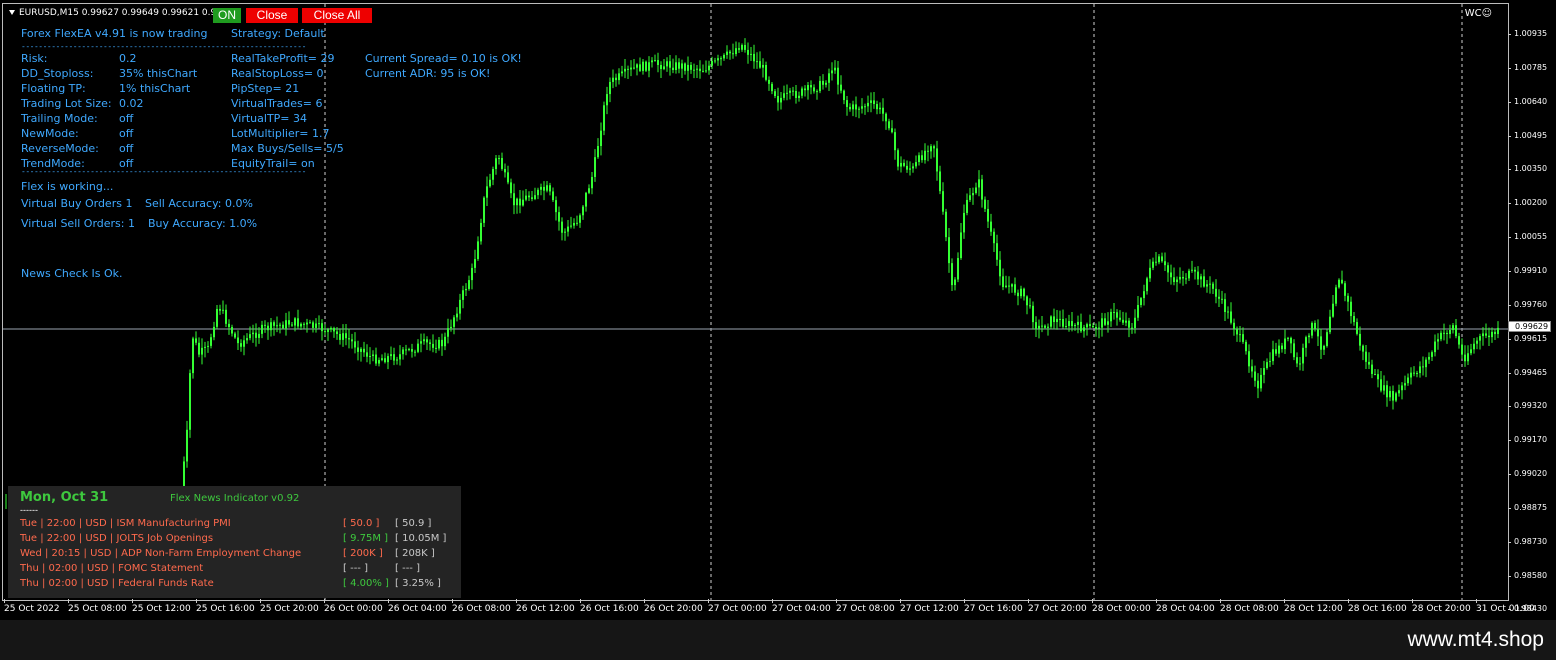  Describe the element at coordinates (12, 12) in the screenshot. I see `dropdown-triangle-icon` at that location.